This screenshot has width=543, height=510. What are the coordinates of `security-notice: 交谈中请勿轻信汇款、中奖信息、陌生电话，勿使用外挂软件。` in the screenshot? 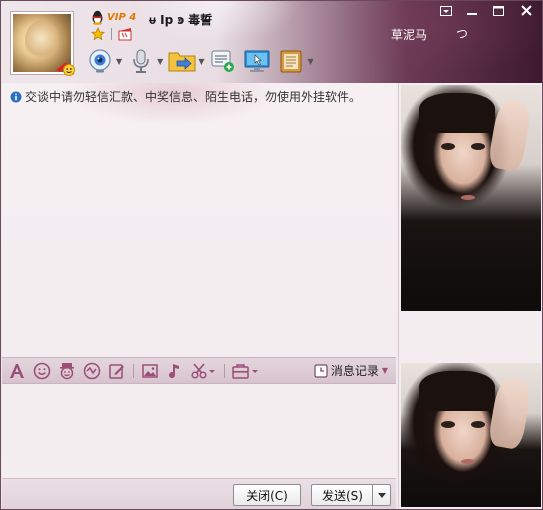 It's located at (185, 96).